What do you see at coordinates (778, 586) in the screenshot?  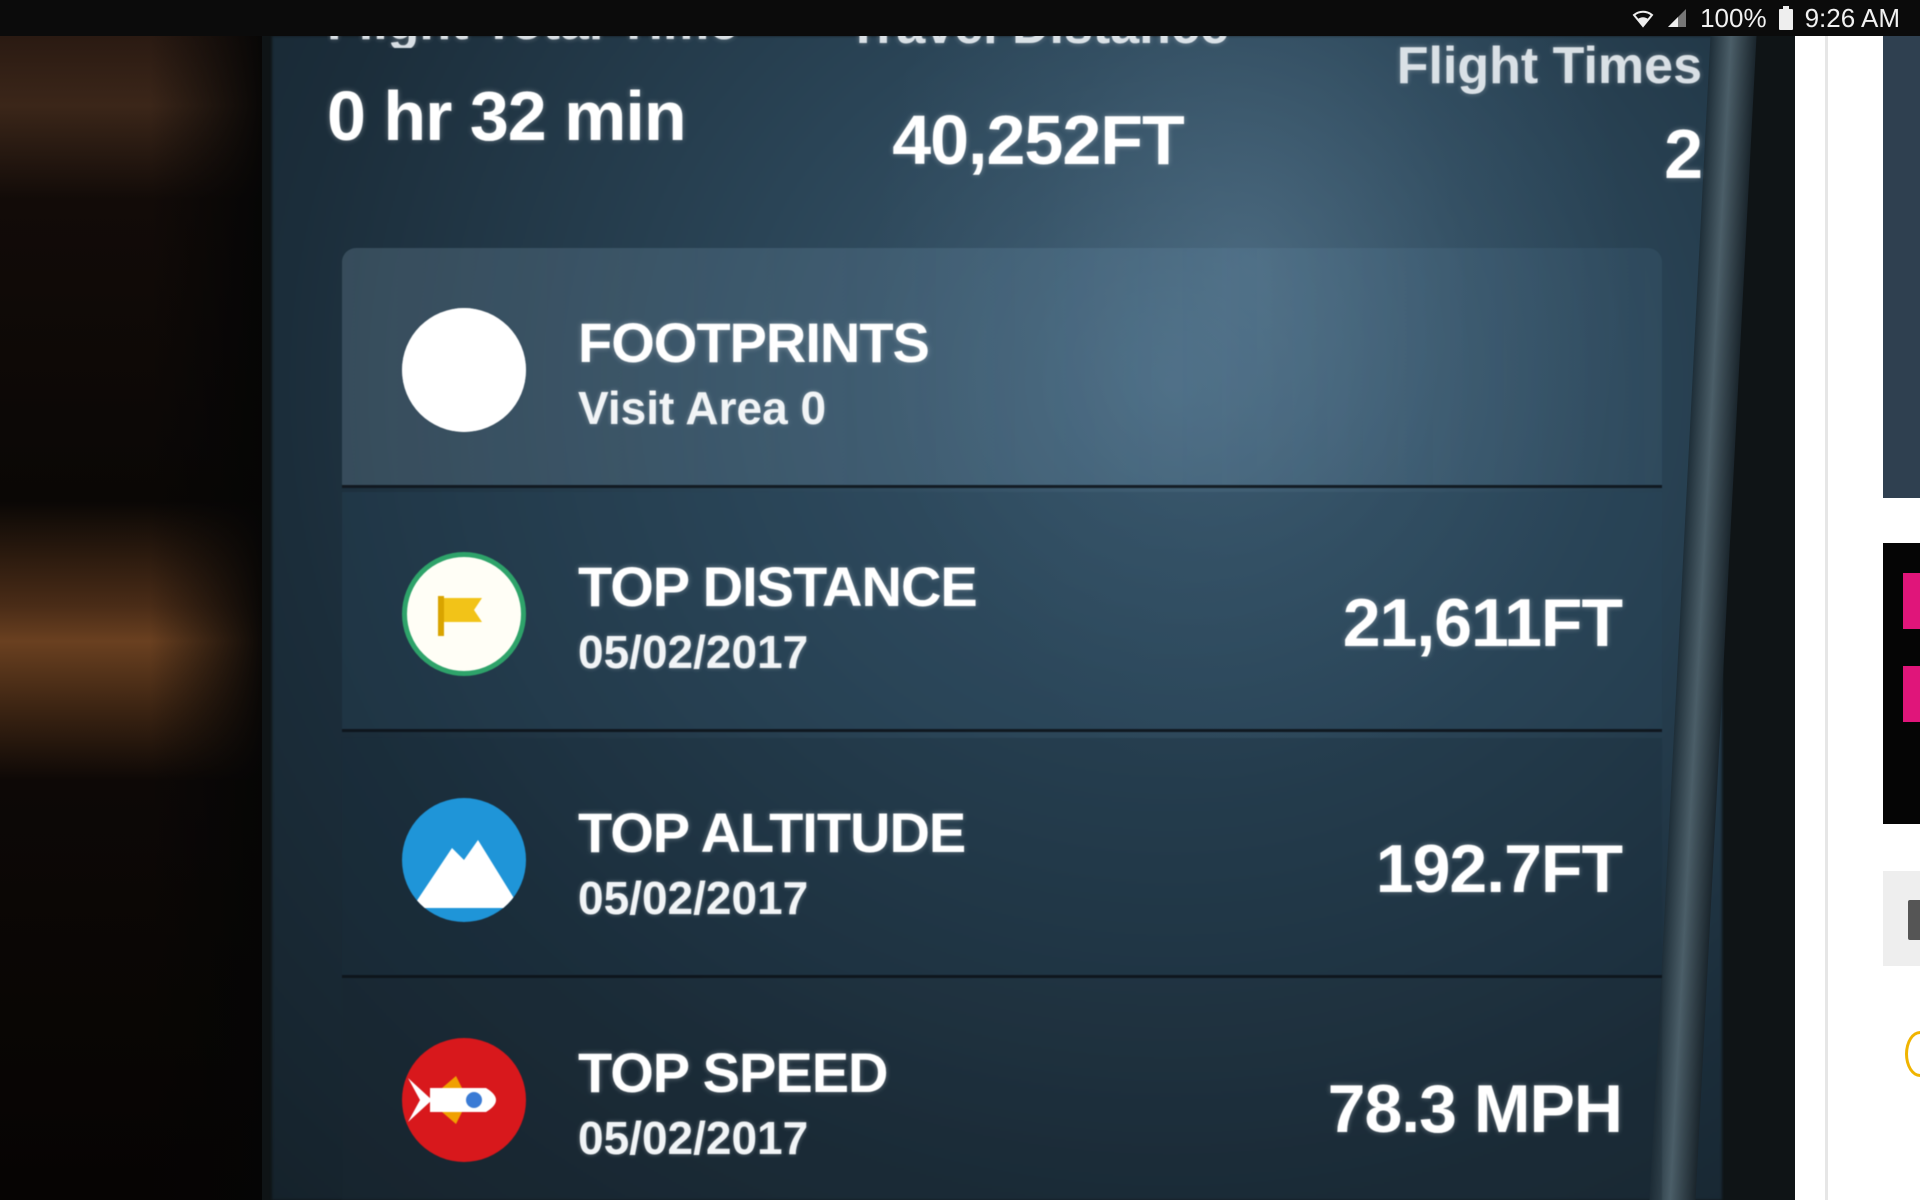 I see `record-title: TOP DISTANCE` at bounding box center [778, 586].